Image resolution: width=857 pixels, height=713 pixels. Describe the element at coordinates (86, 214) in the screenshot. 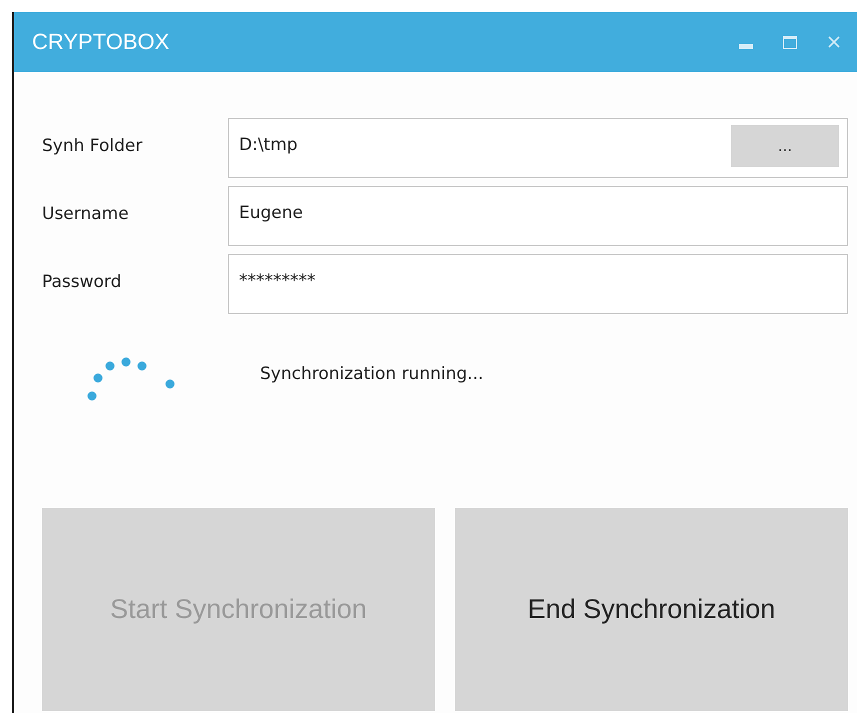

I see `field-label: Username` at that location.